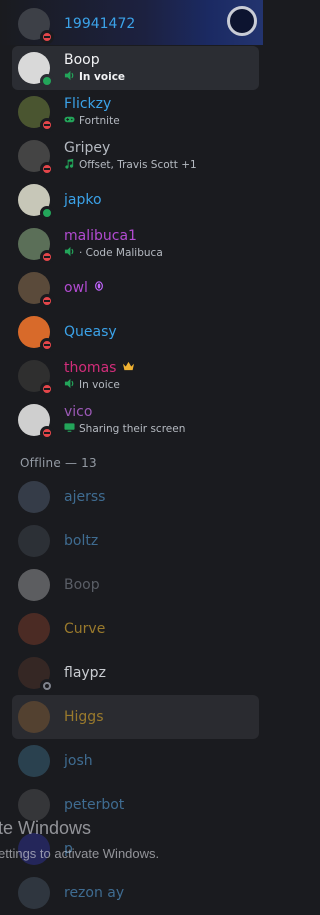 This screenshot has width=320, height=915. Describe the element at coordinates (135, 376) in the screenshot. I see `member-row: thomas In voice` at that location.